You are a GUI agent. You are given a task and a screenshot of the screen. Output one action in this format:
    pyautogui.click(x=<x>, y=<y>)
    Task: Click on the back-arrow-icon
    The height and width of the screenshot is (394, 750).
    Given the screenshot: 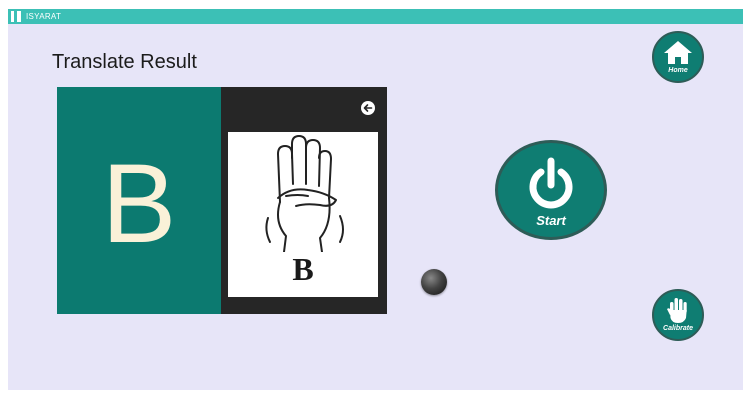 What is the action you would take?
    pyautogui.click(x=368, y=108)
    